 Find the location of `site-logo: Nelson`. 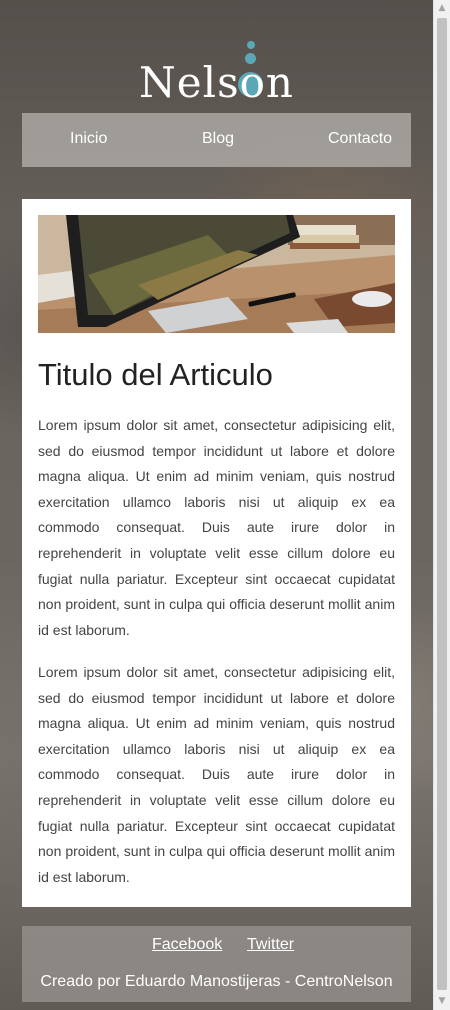

site-logo: Nelson is located at coordinates (216, 82).